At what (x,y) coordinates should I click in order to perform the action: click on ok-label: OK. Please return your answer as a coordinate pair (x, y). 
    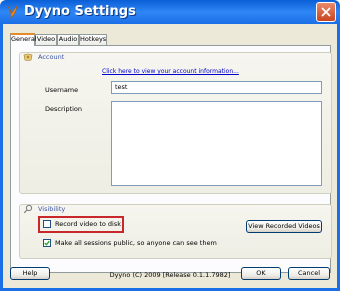
    Looking at the image, I should click on (261, 273).